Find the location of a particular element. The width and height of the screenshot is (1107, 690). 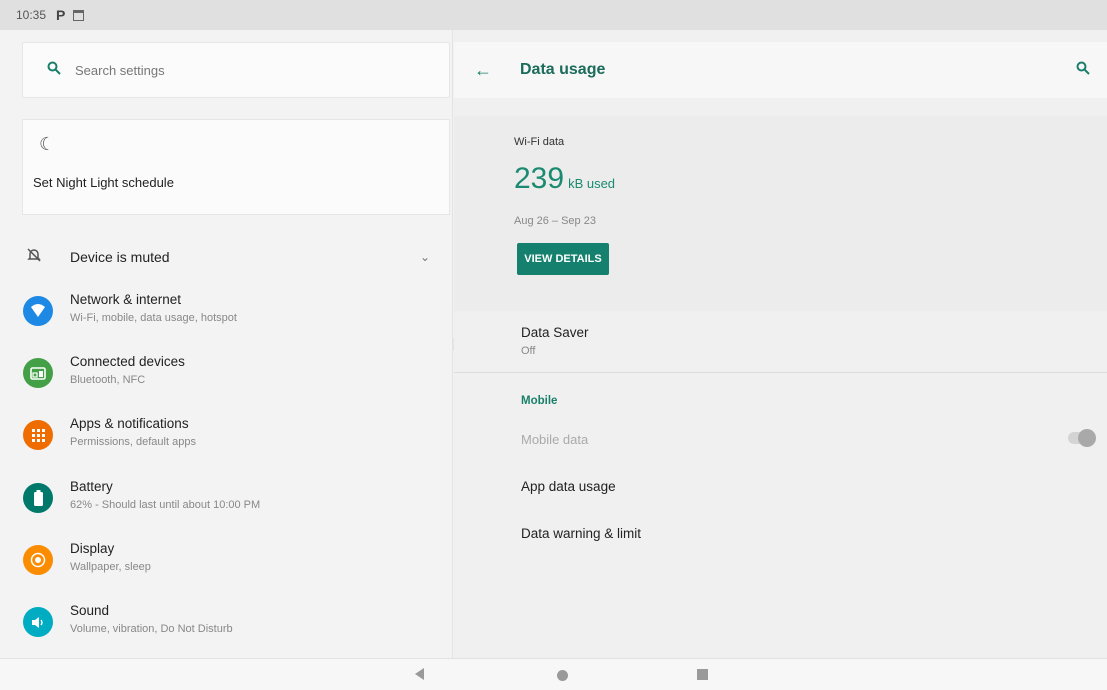

menu-item-connected-devices: Connected devices Bluetooth, NFC is located at coordinates (226, 376).